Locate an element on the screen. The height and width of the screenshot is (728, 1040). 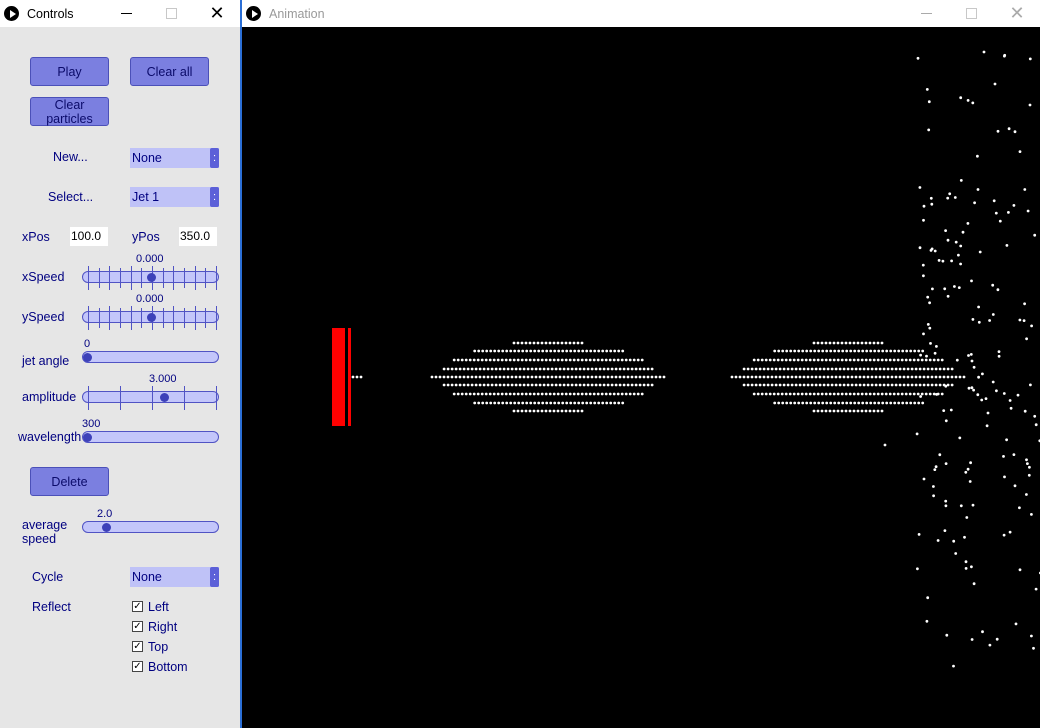
average-speed-label: average speed is located at coordinates (45, 532).